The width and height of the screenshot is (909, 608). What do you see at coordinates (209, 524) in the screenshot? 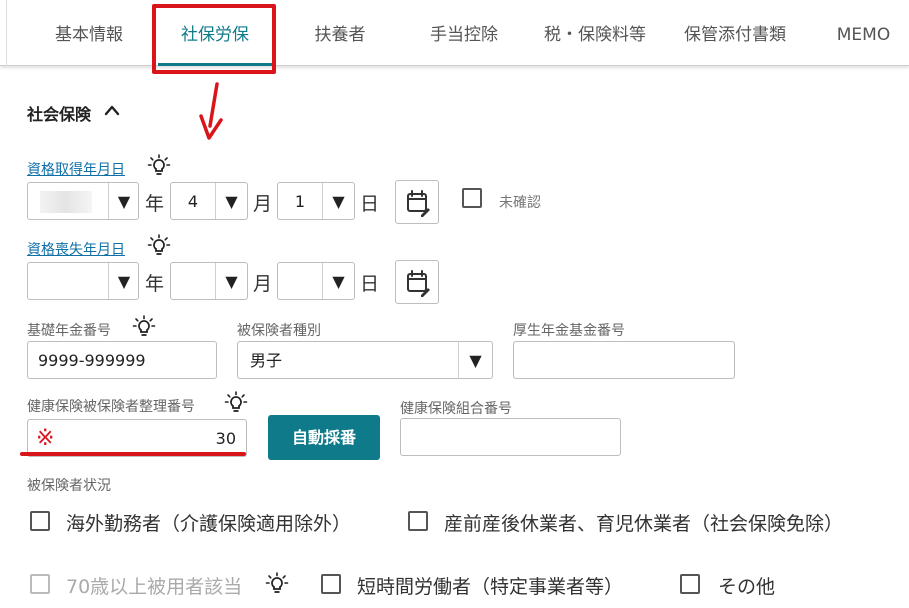
I see `overseas-worker-label: 海外勤務者（介護保険適用除外）` at bounding box center [209, 524].